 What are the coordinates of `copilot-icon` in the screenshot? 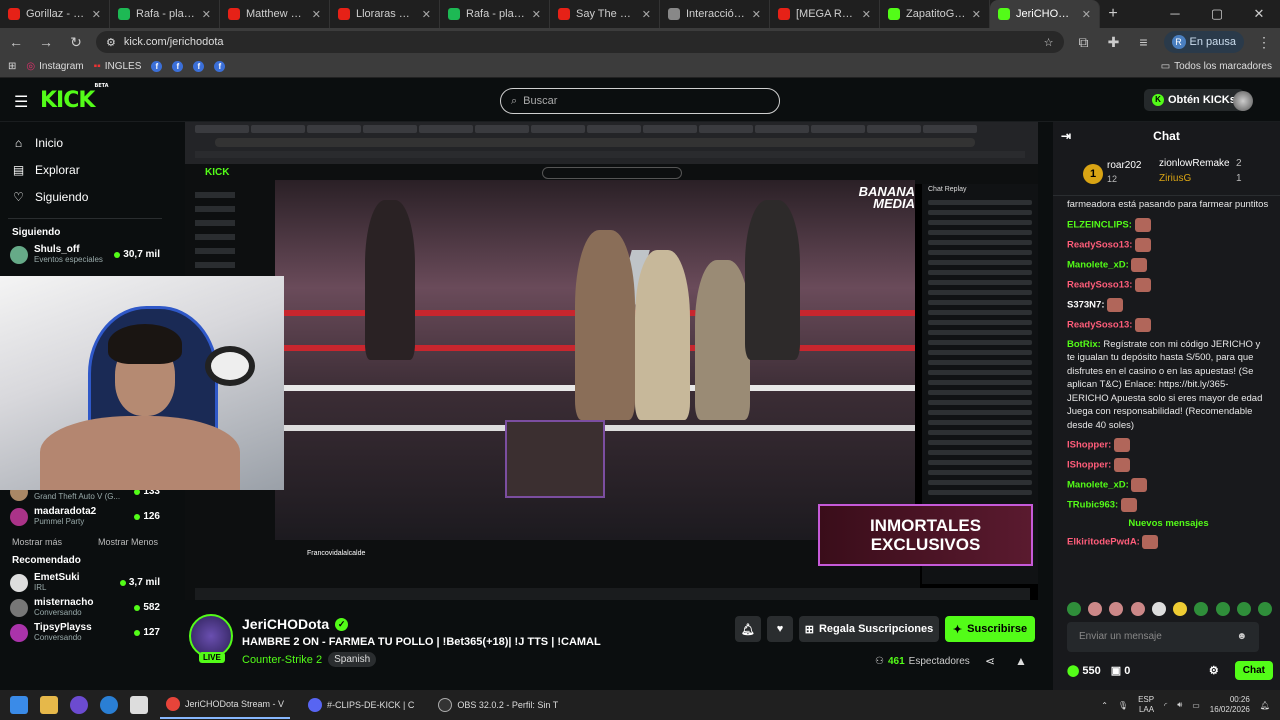 It's located at (79, 705).